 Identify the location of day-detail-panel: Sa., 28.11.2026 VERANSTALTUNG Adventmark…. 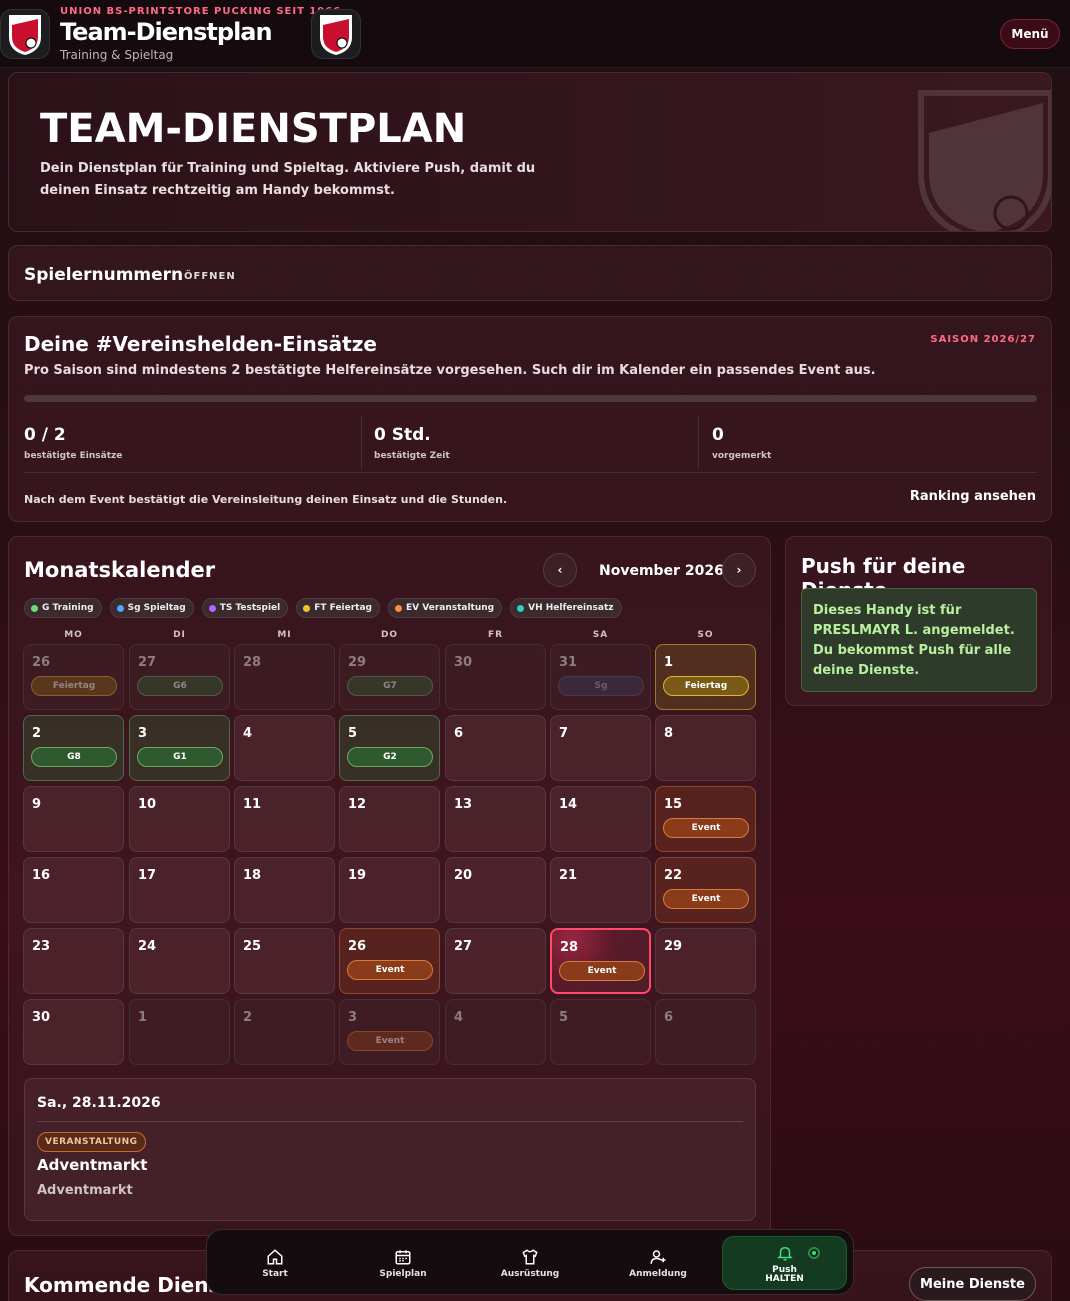
(390, 1149).